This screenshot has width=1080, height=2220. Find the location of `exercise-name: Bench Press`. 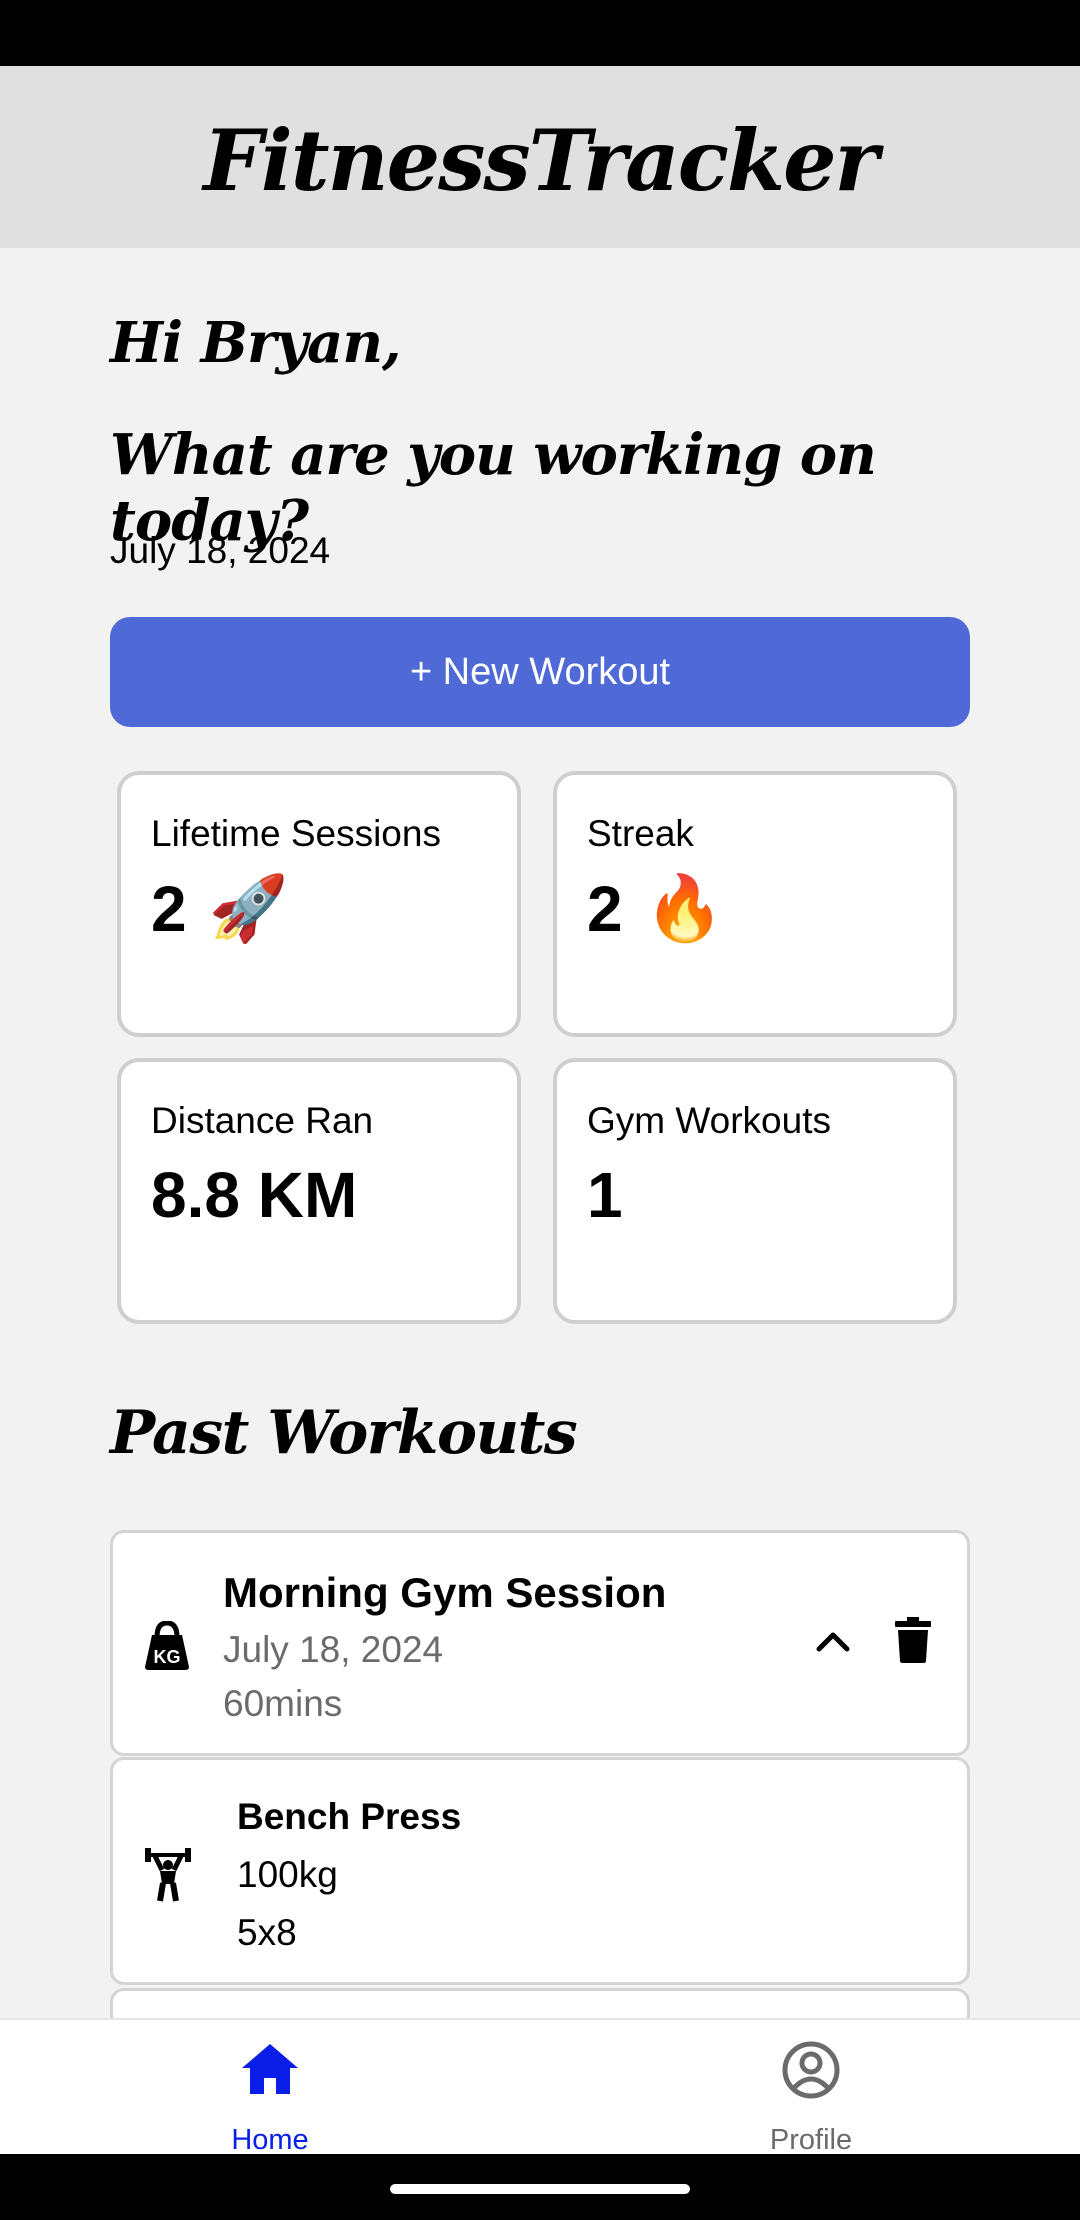

exercise-name: Bench Press is located at coordinates (349, 1816).